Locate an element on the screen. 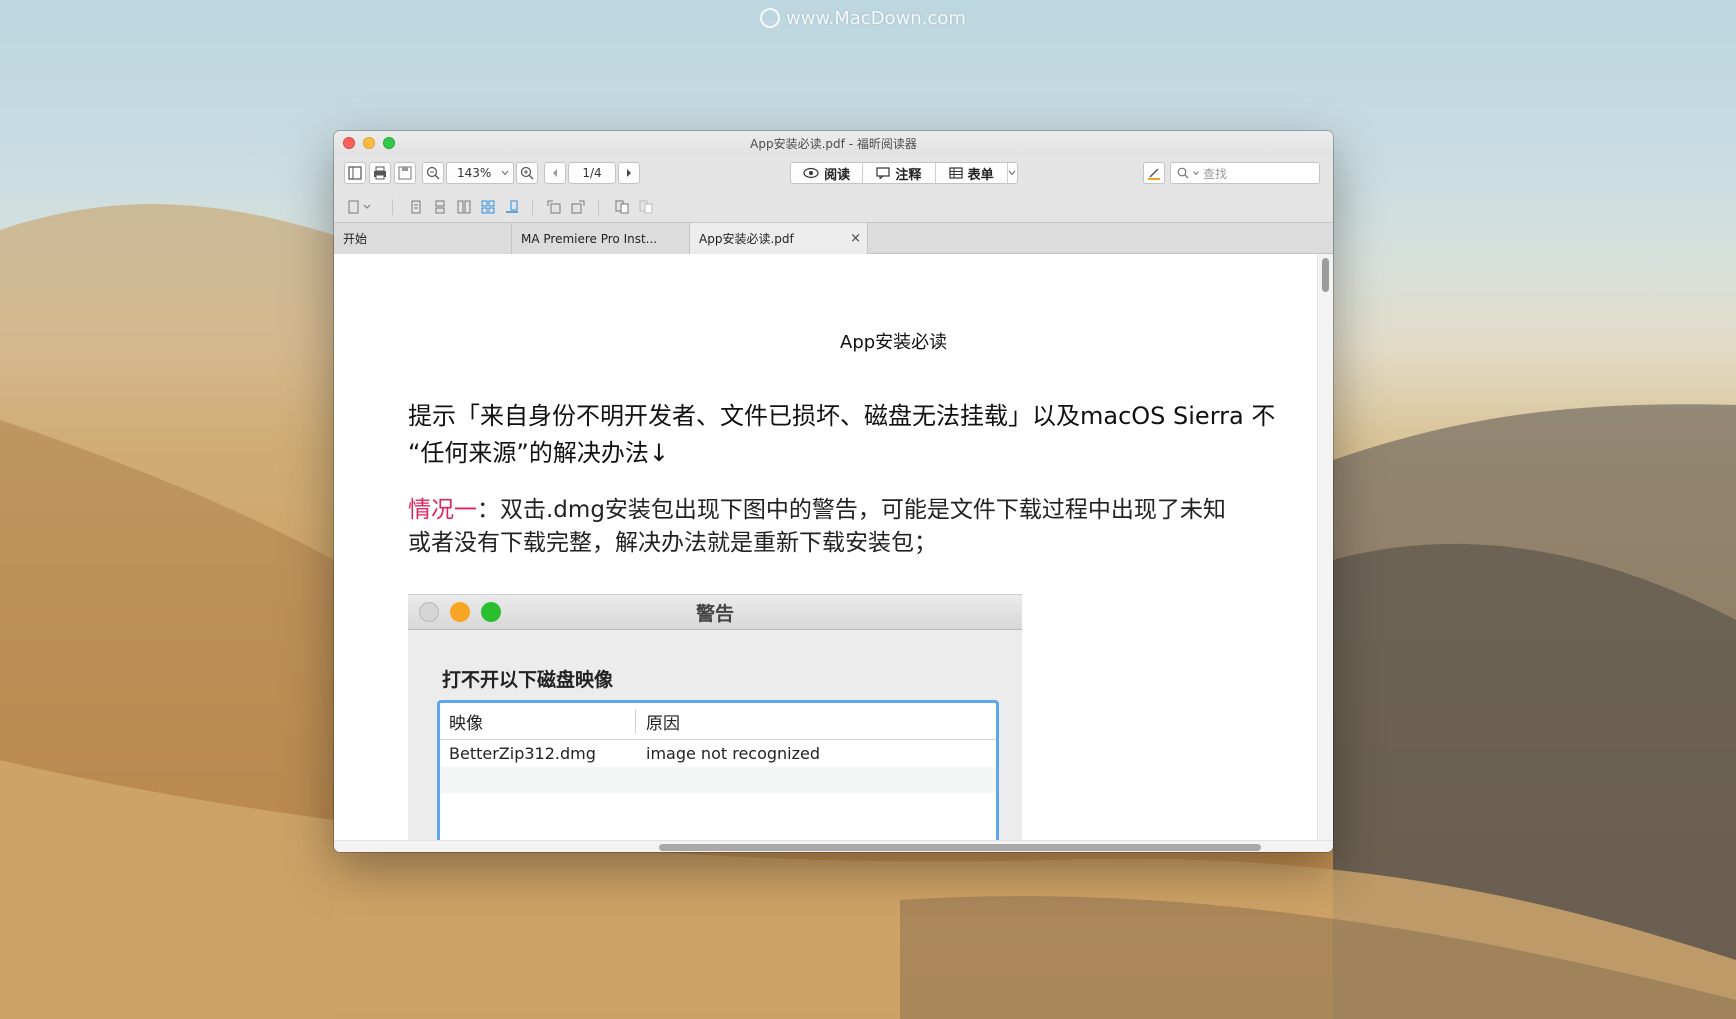  warning-title: 警告 is located at coordinates (714, 613).